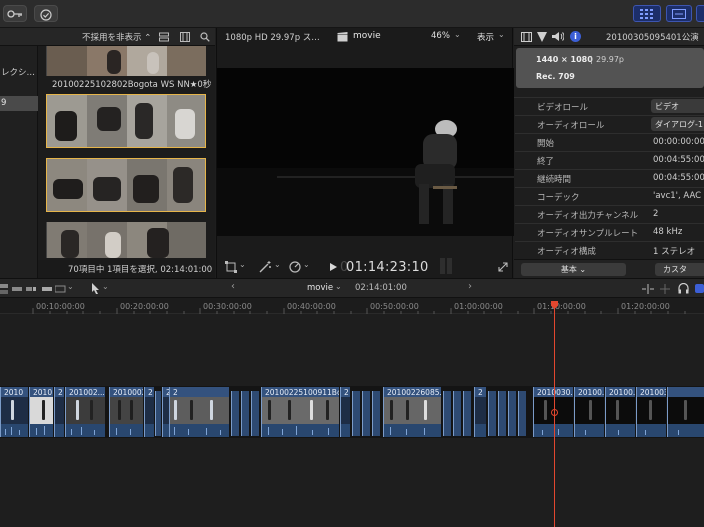 The height and width of the screenshot is (527, 704). Describe the element at coordinates (140, 270) in the screenshot. I see `browser-status-text: 70項目中 1項目を選択, 02:14:01:00` at that location.